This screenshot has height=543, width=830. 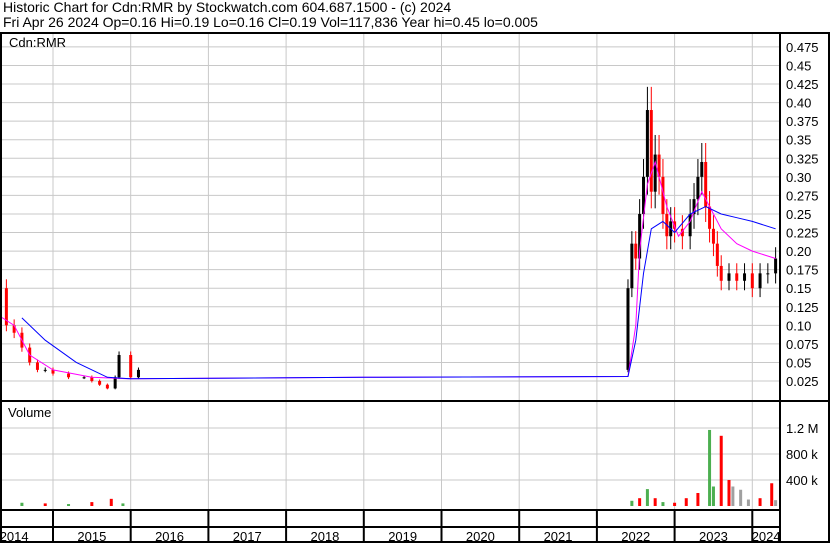 I want to click on price-tick-label: 0.15, so click(x=798, y=288).